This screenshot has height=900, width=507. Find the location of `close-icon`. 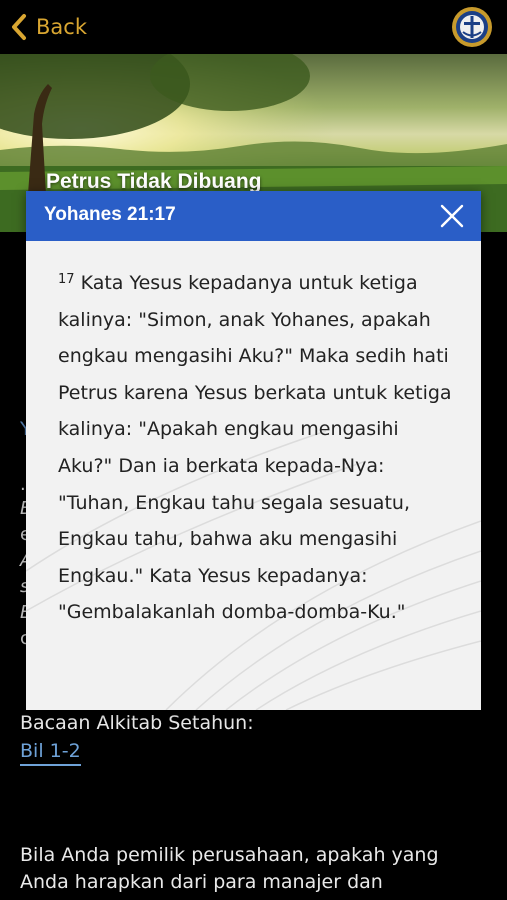

close-icon is located at coordinates (452, 216).